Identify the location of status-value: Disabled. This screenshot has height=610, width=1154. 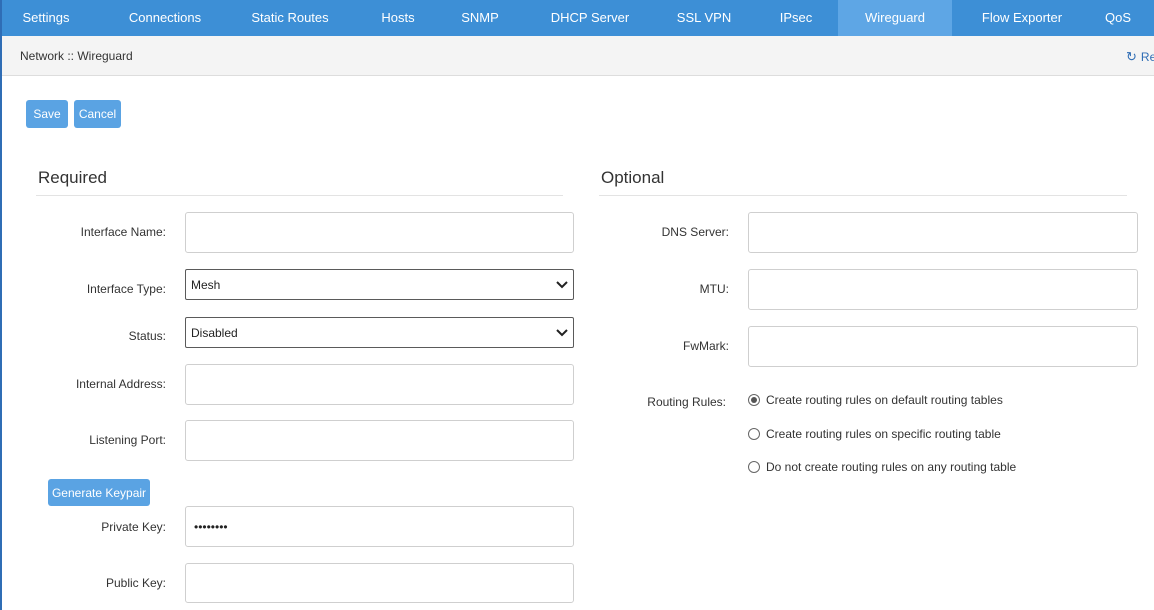
(214, 333).